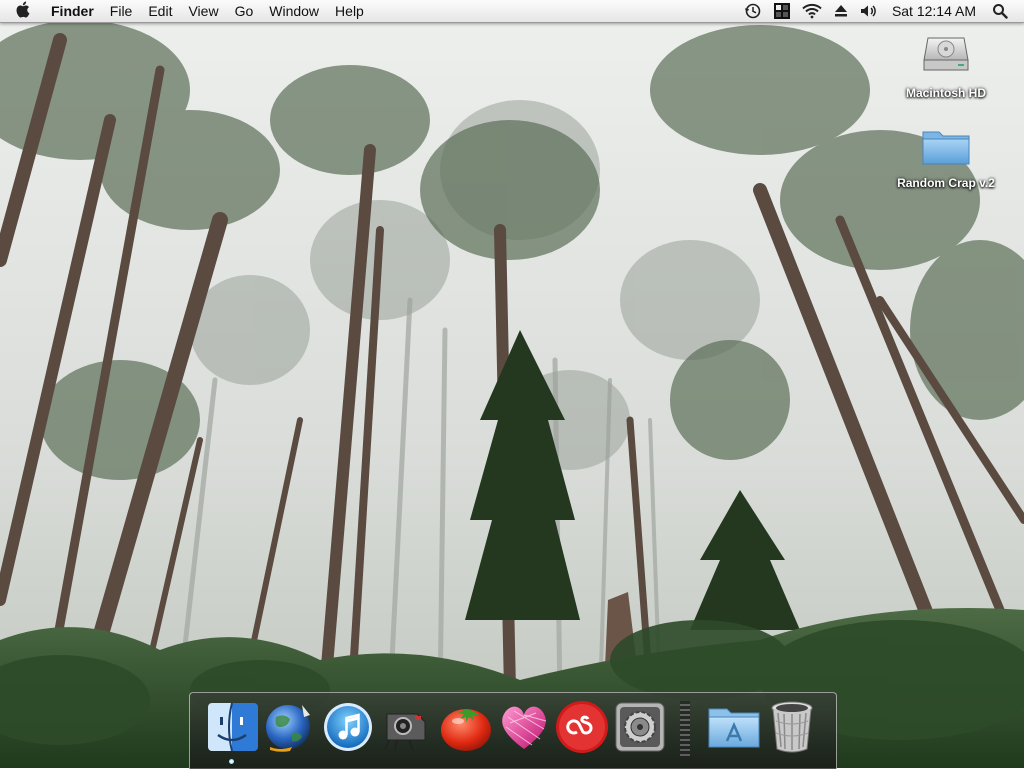 The height and width of the screenshot is (769, 1024). I want to click on dock-item-tomato, so click(466, 729).